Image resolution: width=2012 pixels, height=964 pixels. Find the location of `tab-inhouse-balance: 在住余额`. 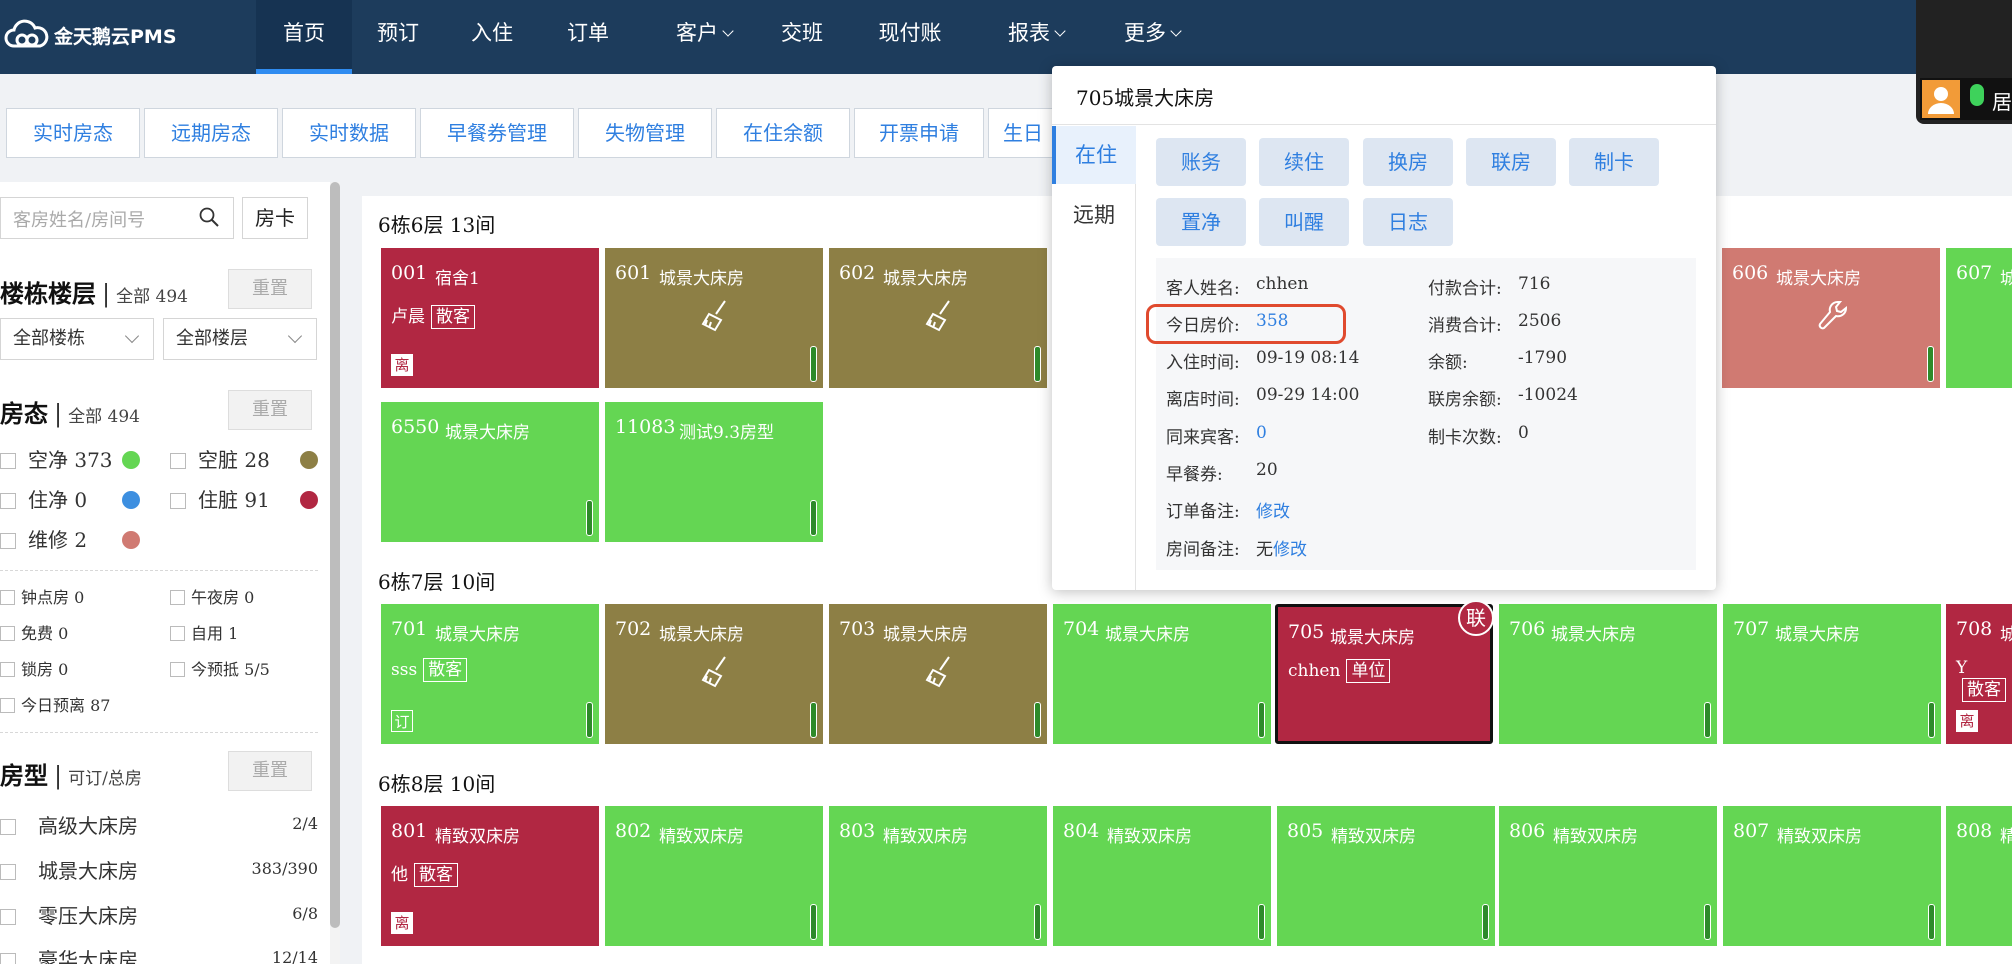

tab-inhouse-balance: 在住余额 is located at coordinates (783, 133).